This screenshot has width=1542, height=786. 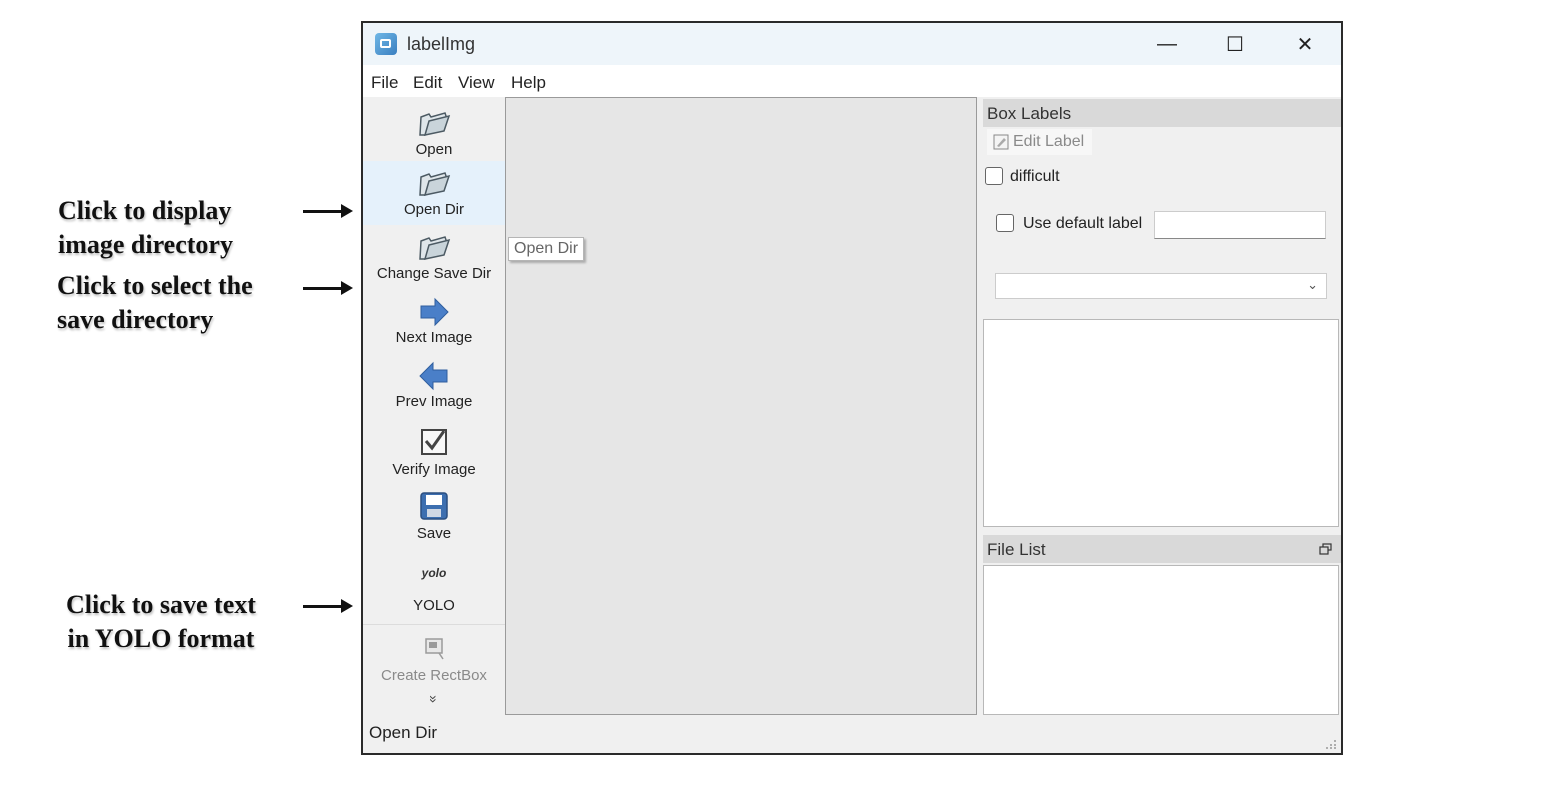 I want to click on menu-file: File, so click(x=384, y=83).